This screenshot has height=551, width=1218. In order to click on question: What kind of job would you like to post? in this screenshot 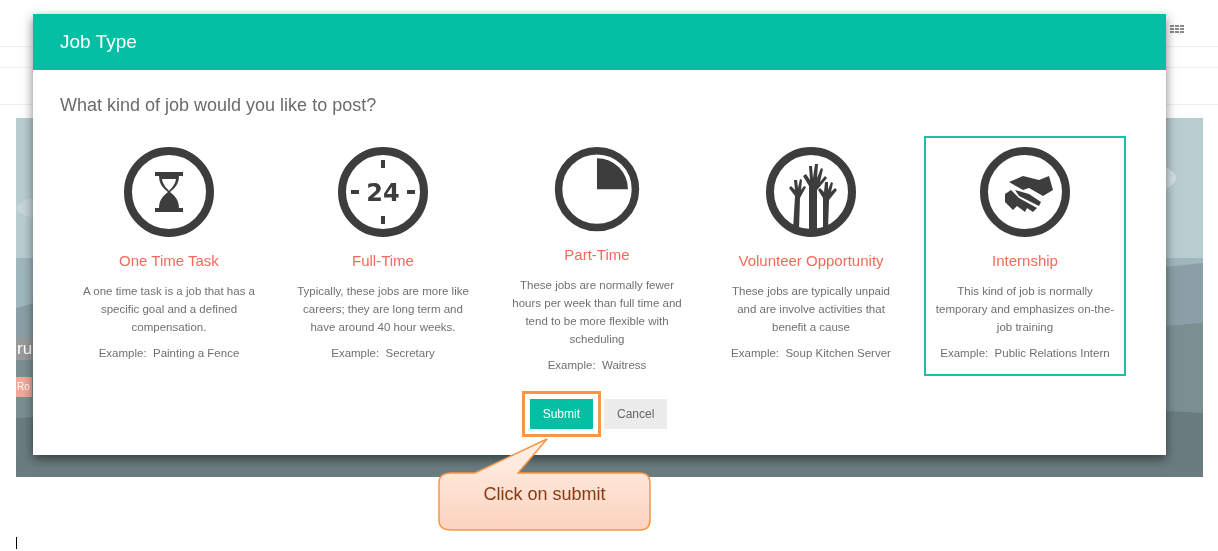, I will do `click(219, 105)`.